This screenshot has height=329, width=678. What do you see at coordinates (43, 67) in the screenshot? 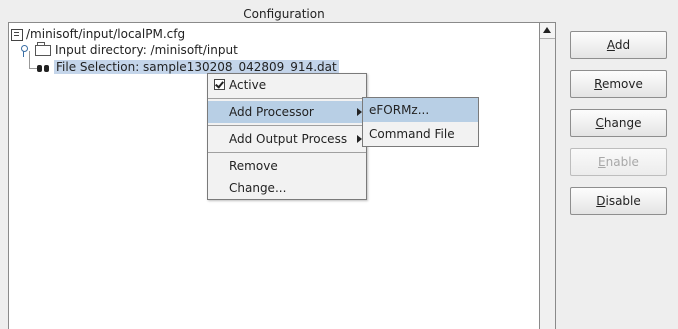
I see `binoculars-icon` at bounding box center [43, 67].